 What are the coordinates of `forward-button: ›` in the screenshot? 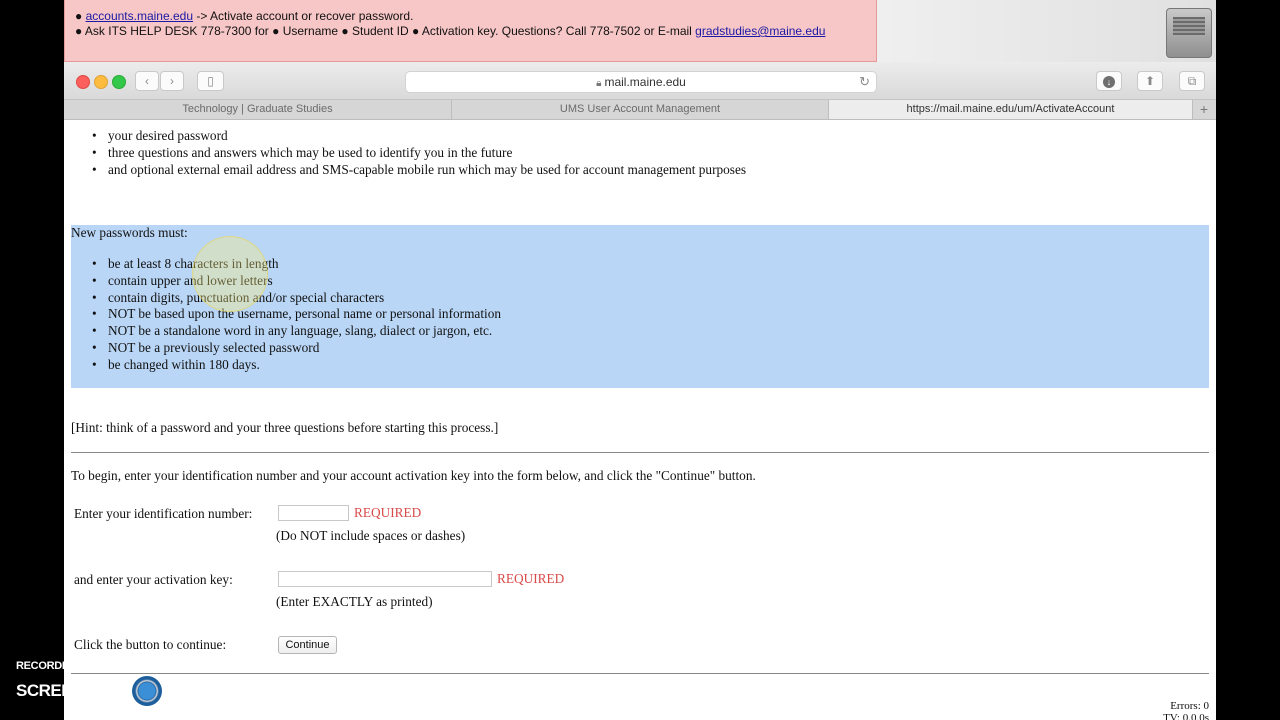 It's located at (172, 81).